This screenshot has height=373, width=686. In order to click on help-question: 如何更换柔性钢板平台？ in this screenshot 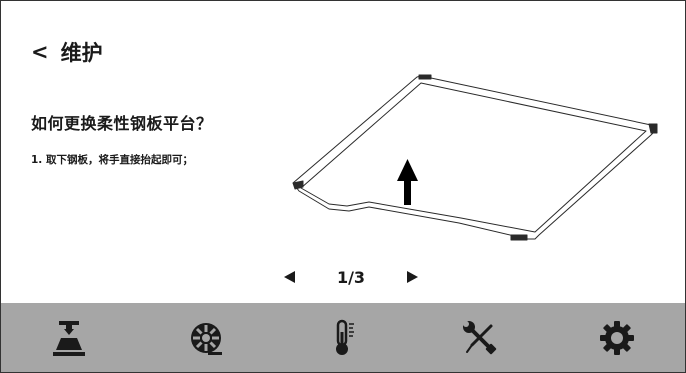, I will do `click(122, 123)`.